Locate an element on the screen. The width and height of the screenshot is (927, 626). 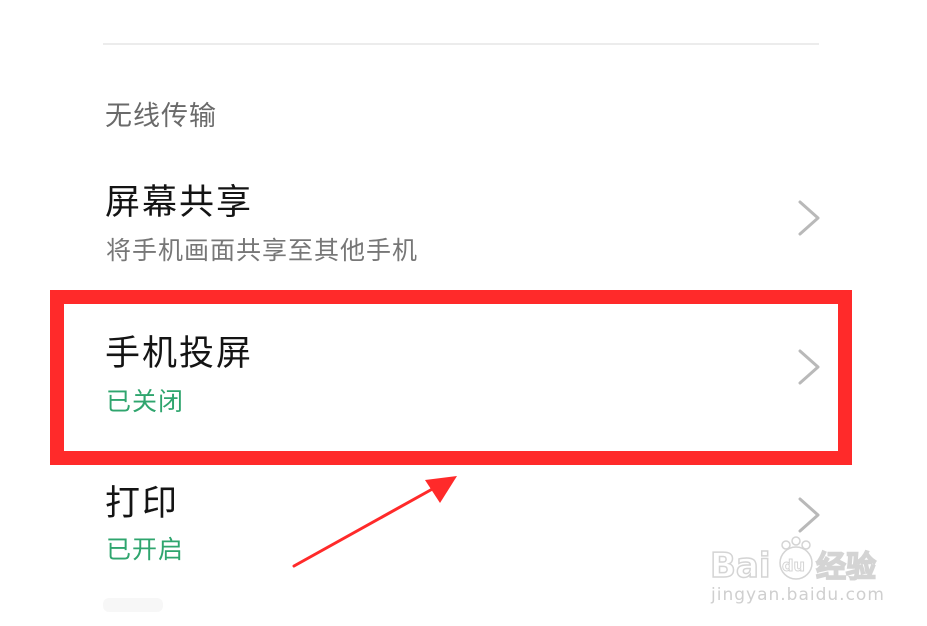
partial-next-item is located at coordinates (133, 605).